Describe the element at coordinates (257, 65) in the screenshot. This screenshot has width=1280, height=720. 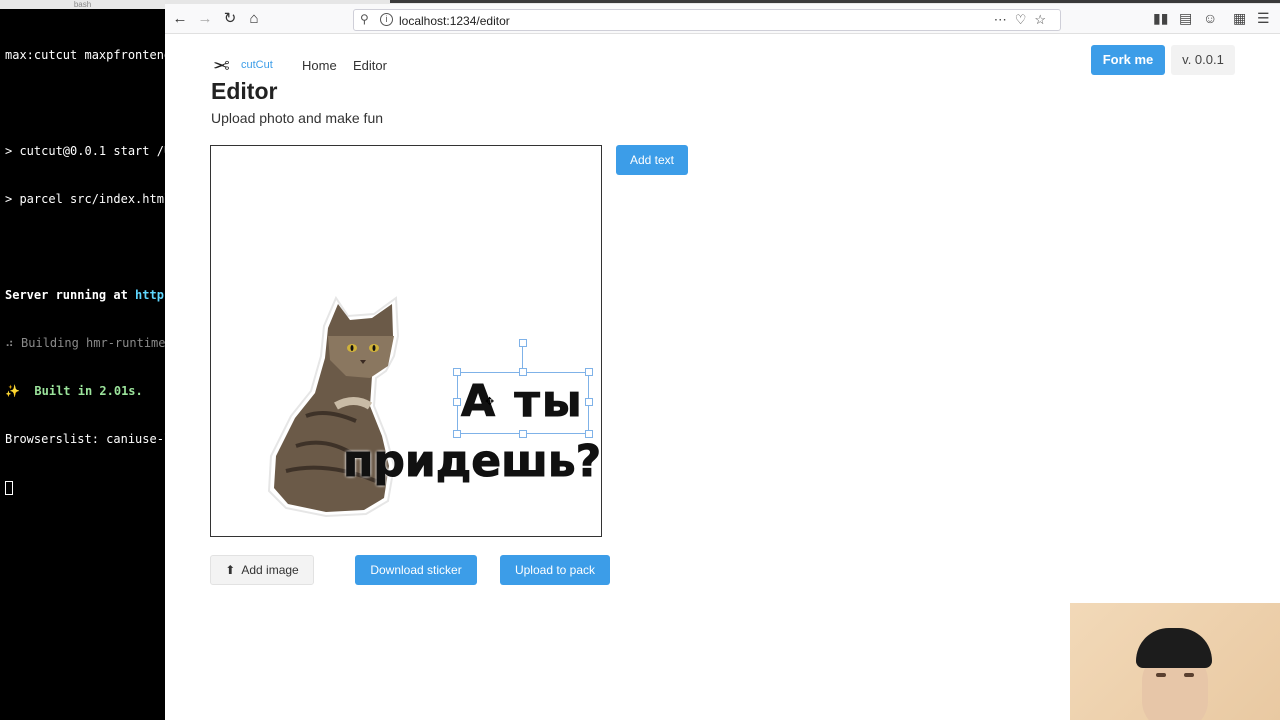
I see `logo-text: cutCut` at that location.